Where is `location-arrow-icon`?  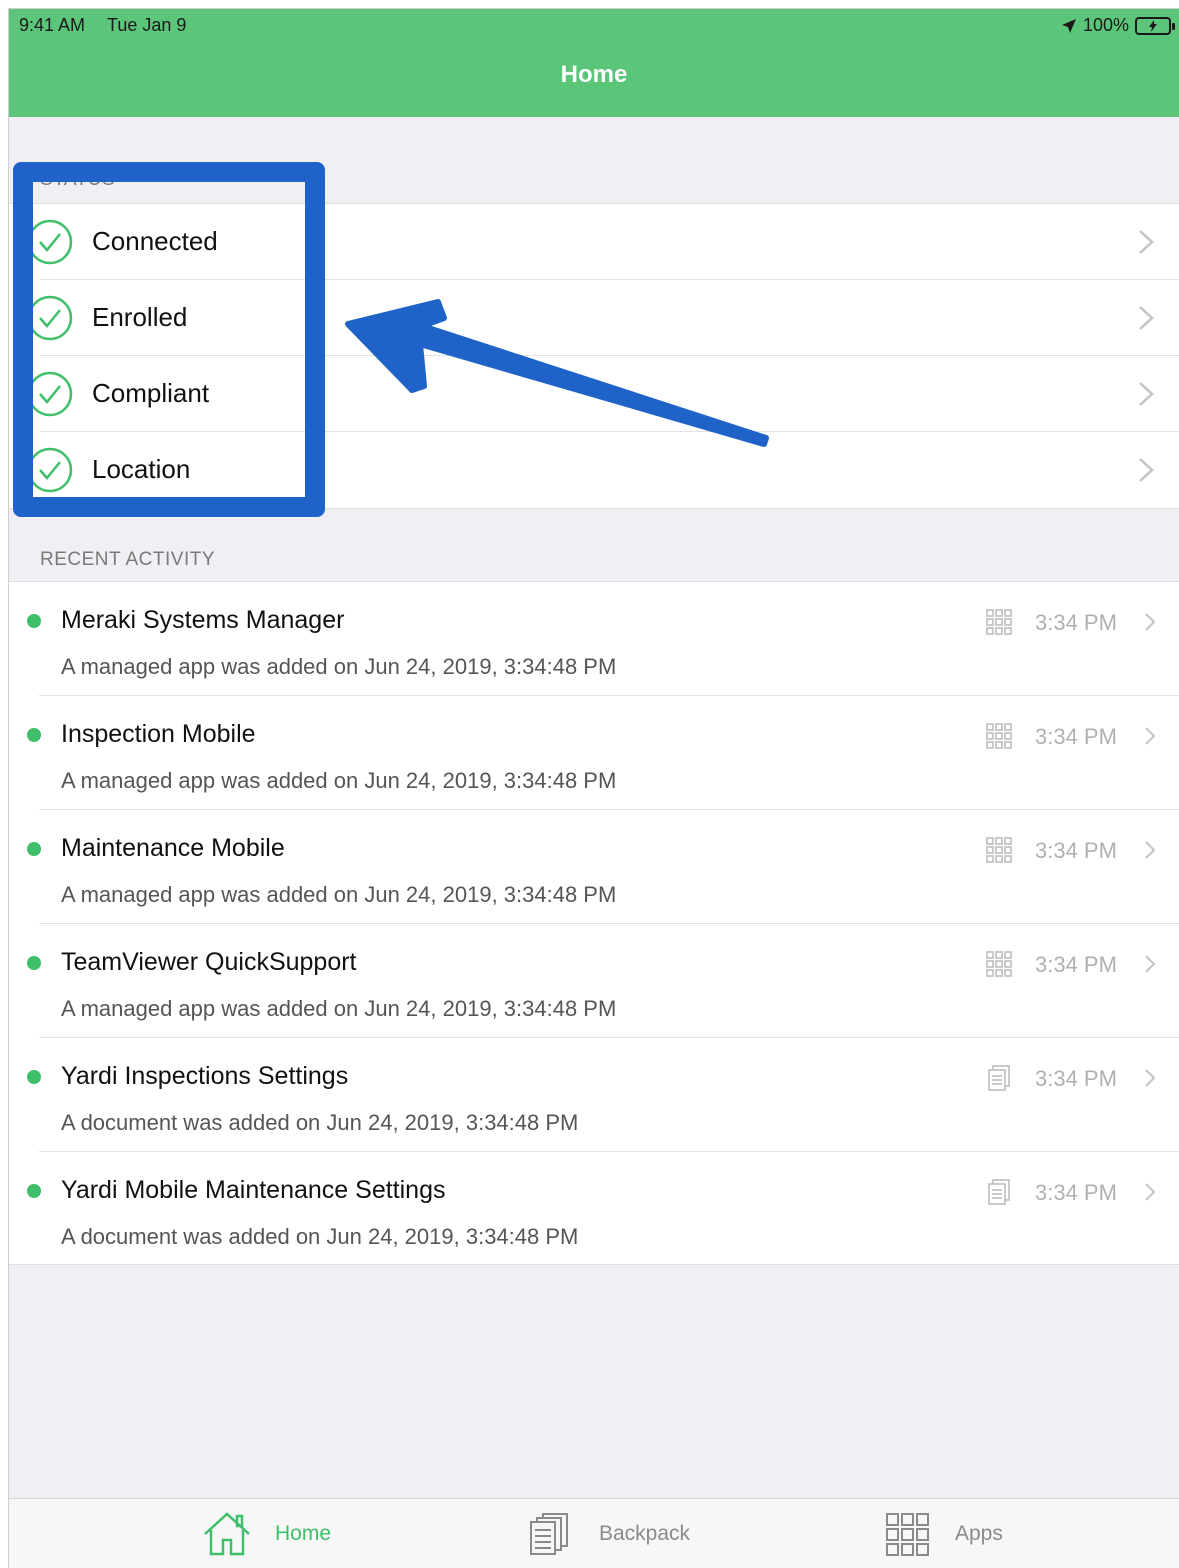 location-arrow-icon is located at coordinates (1068, 25).